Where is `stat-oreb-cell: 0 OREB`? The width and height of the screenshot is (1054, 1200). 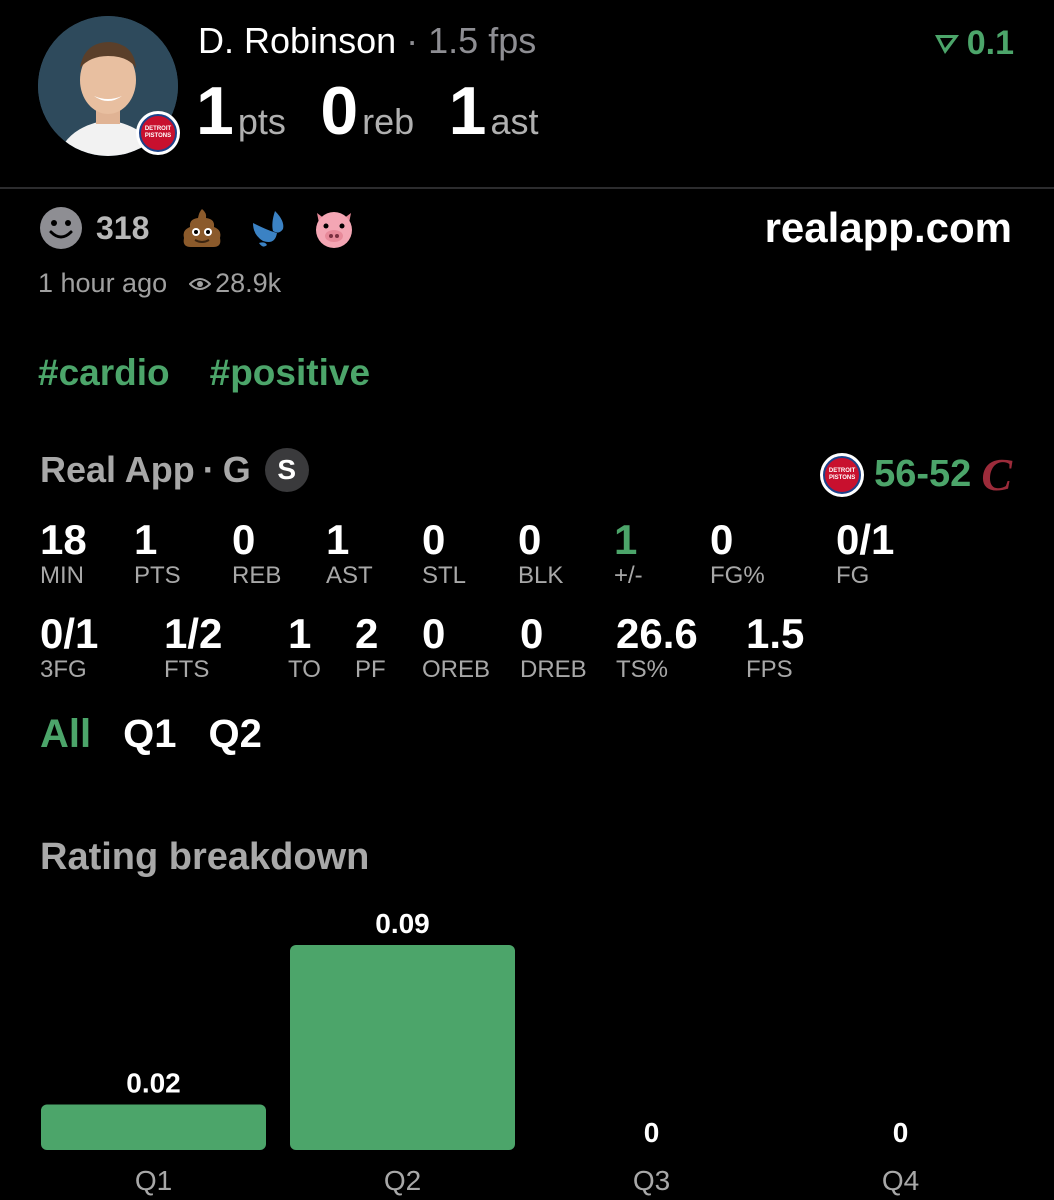
stat-oreb-cell: 0 OREB is located at coordinates (456, 648).